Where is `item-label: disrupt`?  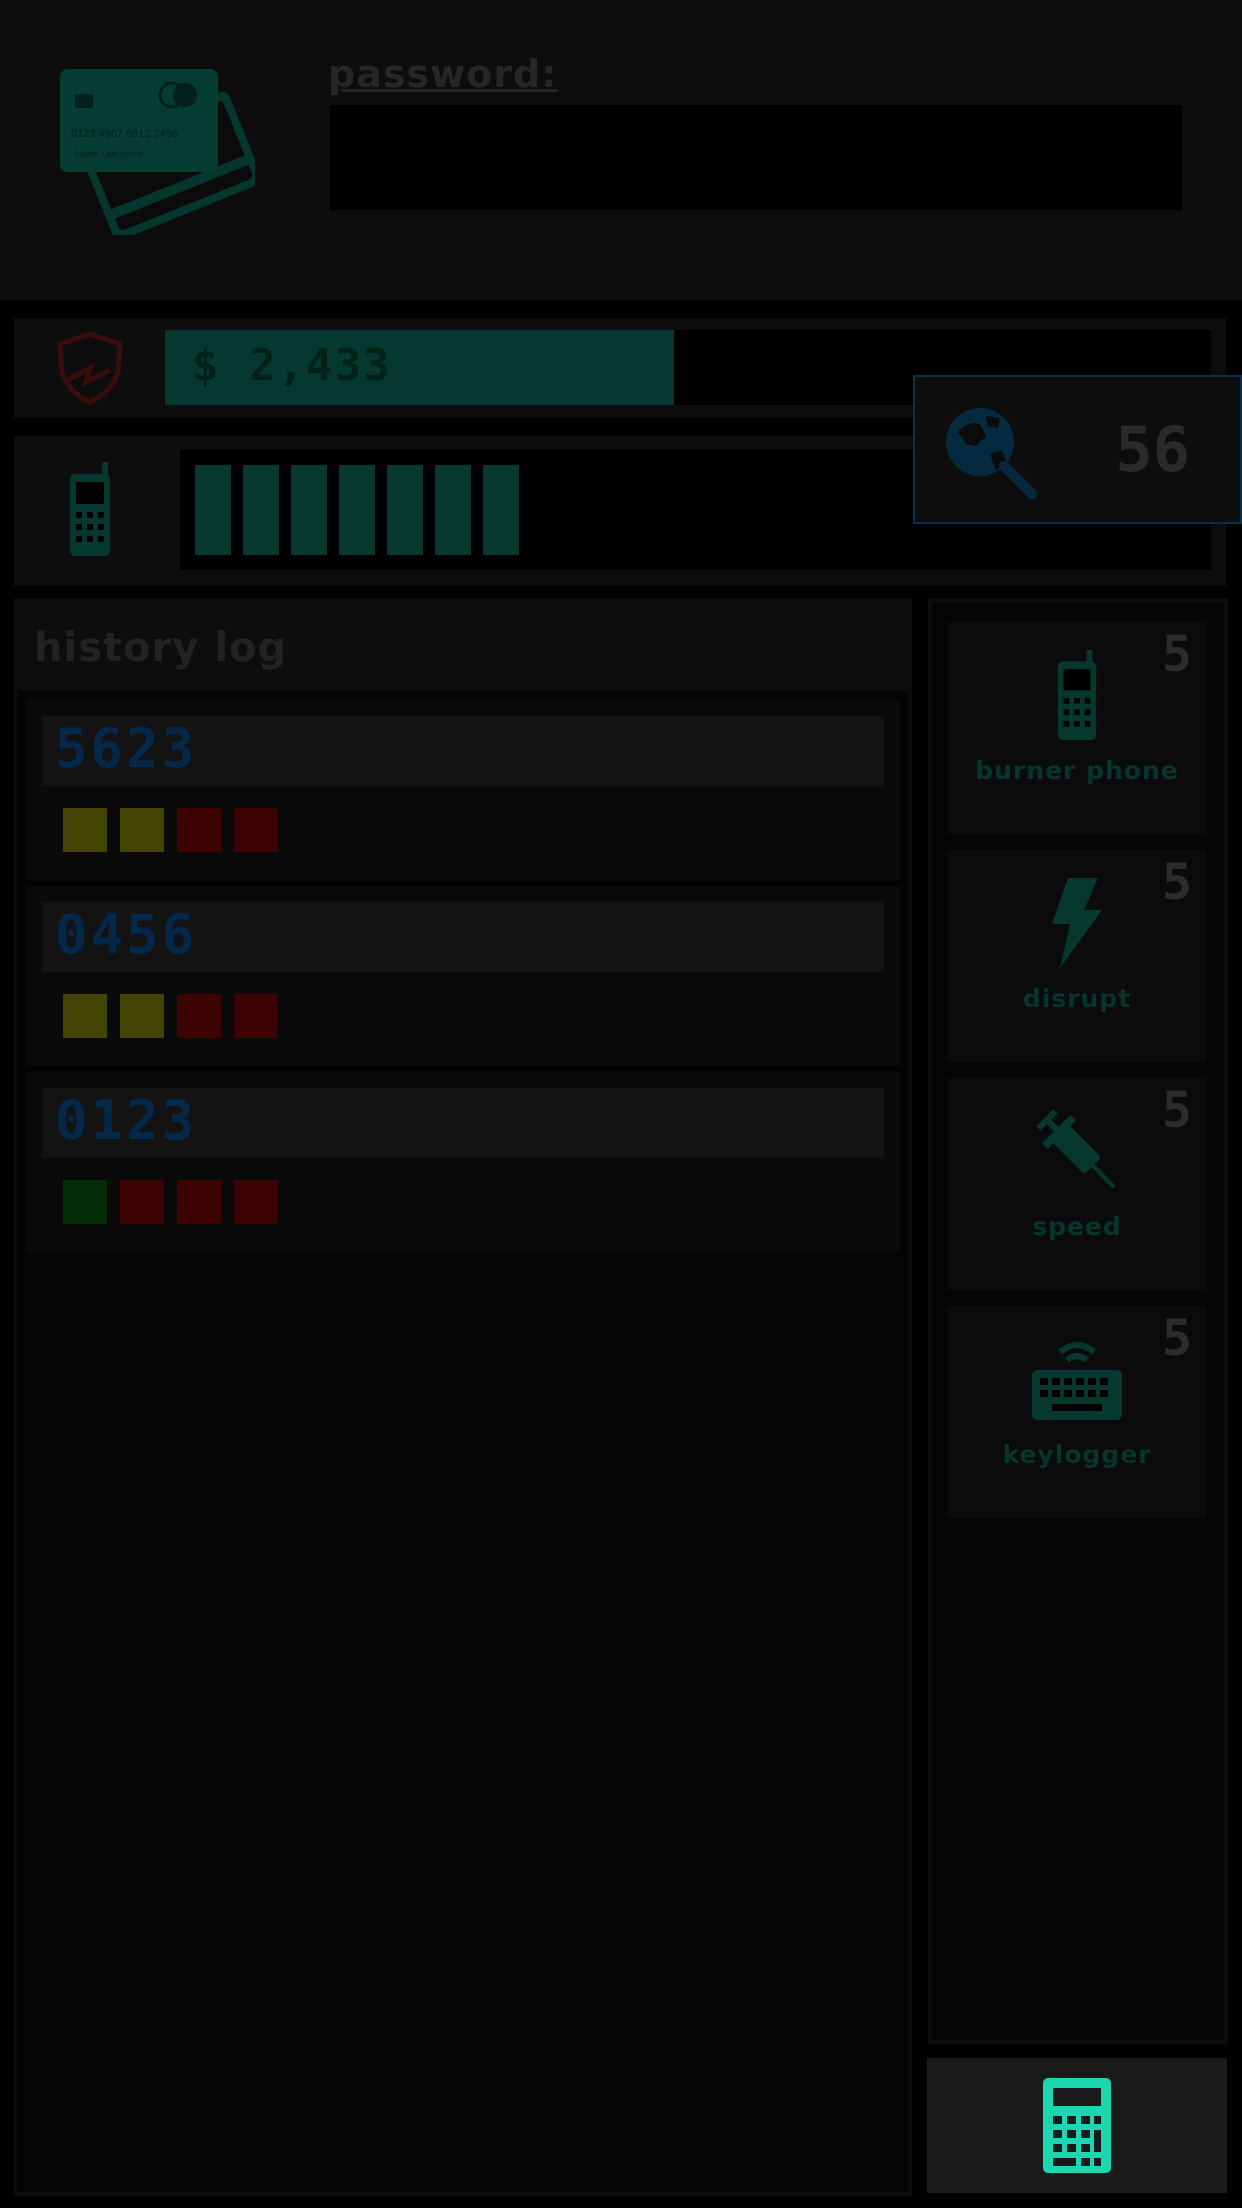
item-label: disrupt is located at coordinates (1077, 998).